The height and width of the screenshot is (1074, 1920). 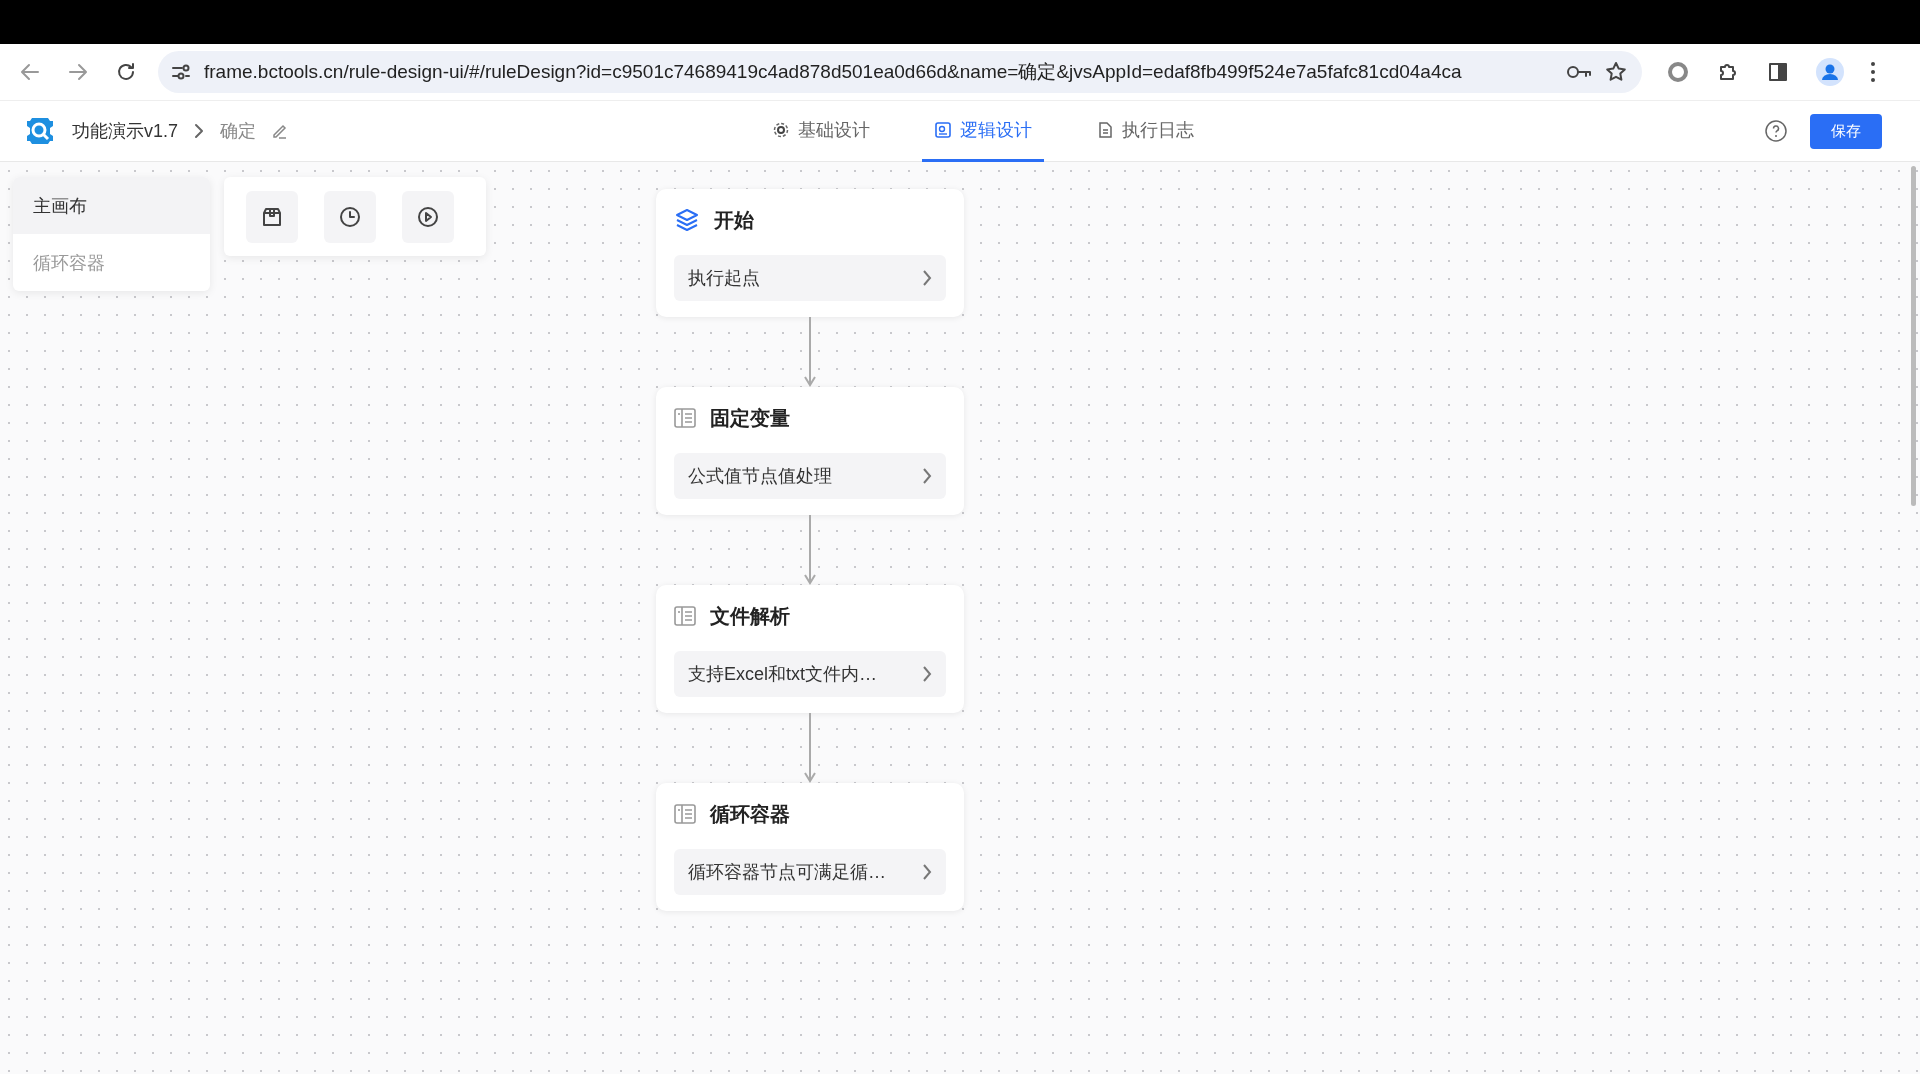 I want to click on clock-icon, so click(x=350, y=216).